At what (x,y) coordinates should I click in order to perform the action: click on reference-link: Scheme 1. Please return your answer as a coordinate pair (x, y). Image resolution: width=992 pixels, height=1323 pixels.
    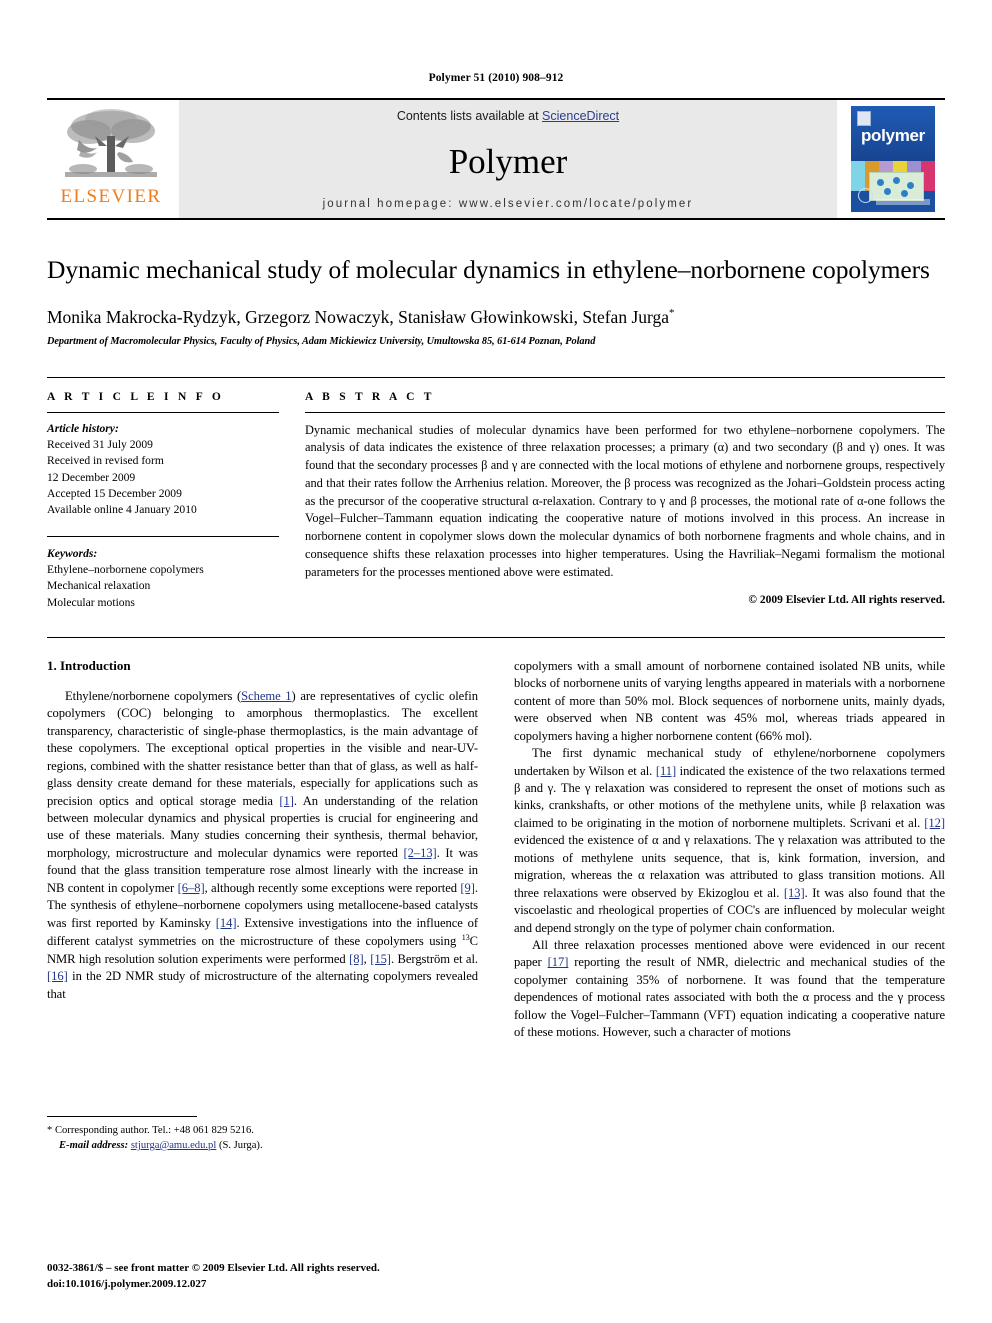
    Looking at the image, I should click on (266, 696).